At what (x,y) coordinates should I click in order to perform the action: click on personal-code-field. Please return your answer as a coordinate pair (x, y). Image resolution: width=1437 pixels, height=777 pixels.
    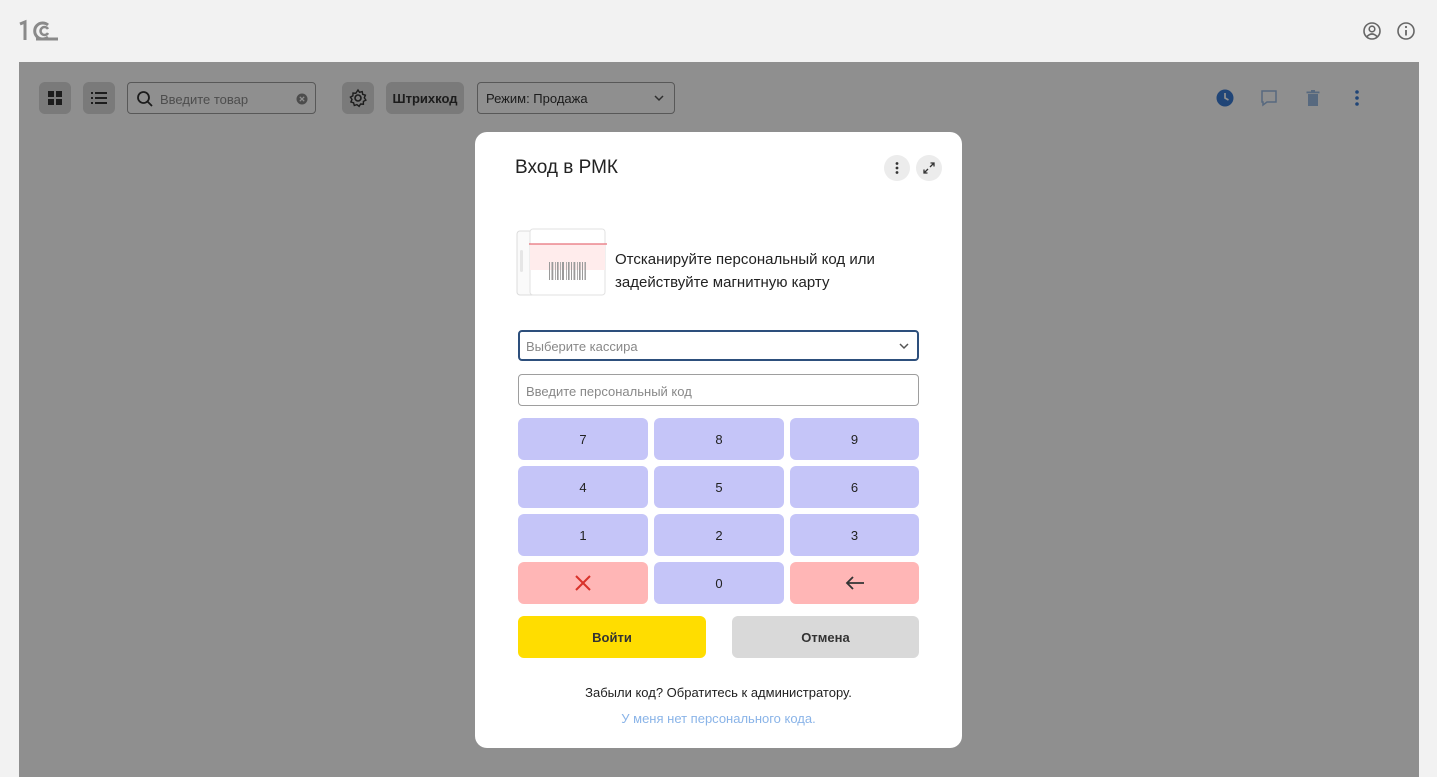
    Looking at the image, I should click on (718, 390).